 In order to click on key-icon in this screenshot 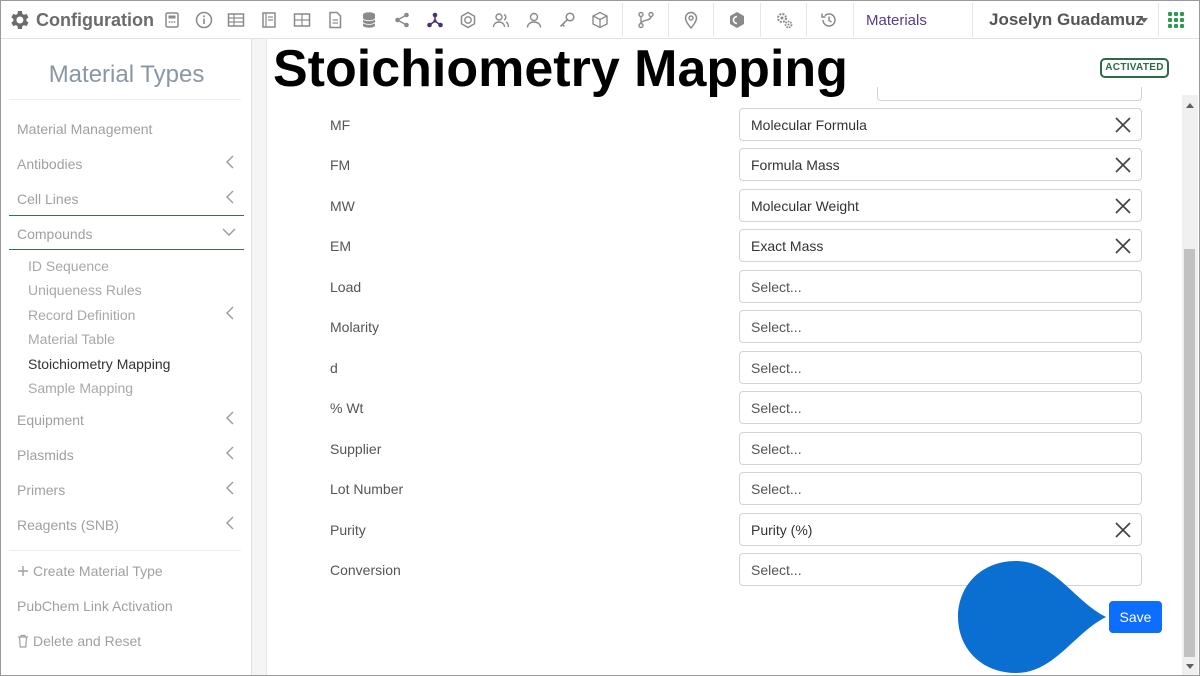, I will do `click(567, 20)`.